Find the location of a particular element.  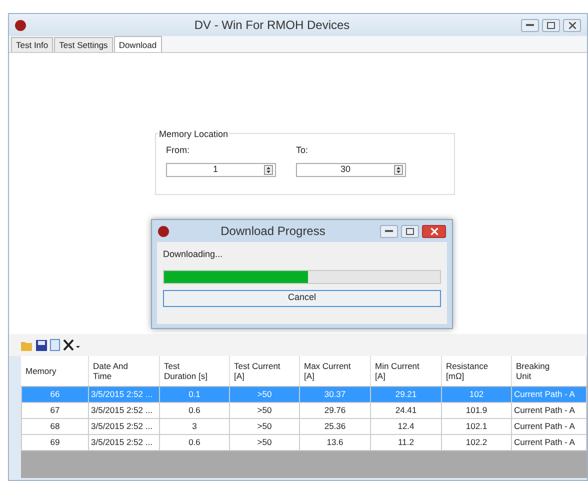

table-cell: 102.2 is located at coordinates (477, 442).